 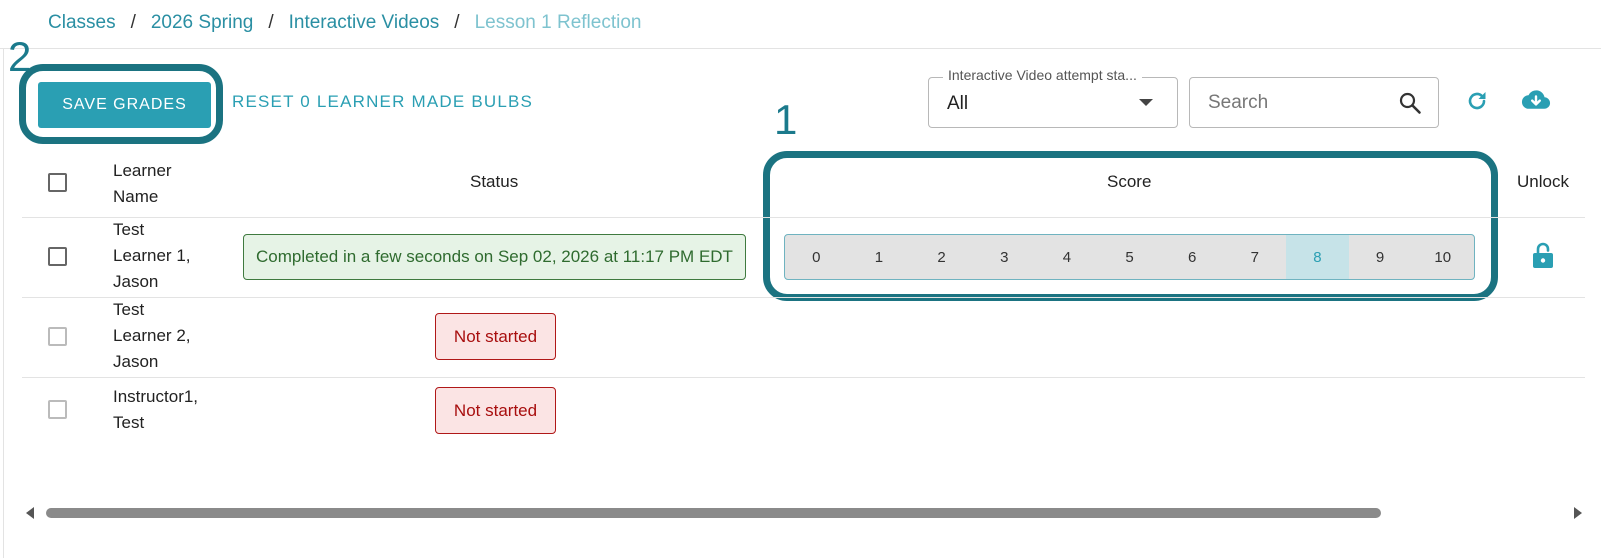 I want to click on lock-icon, so click(x=1543, y=255).